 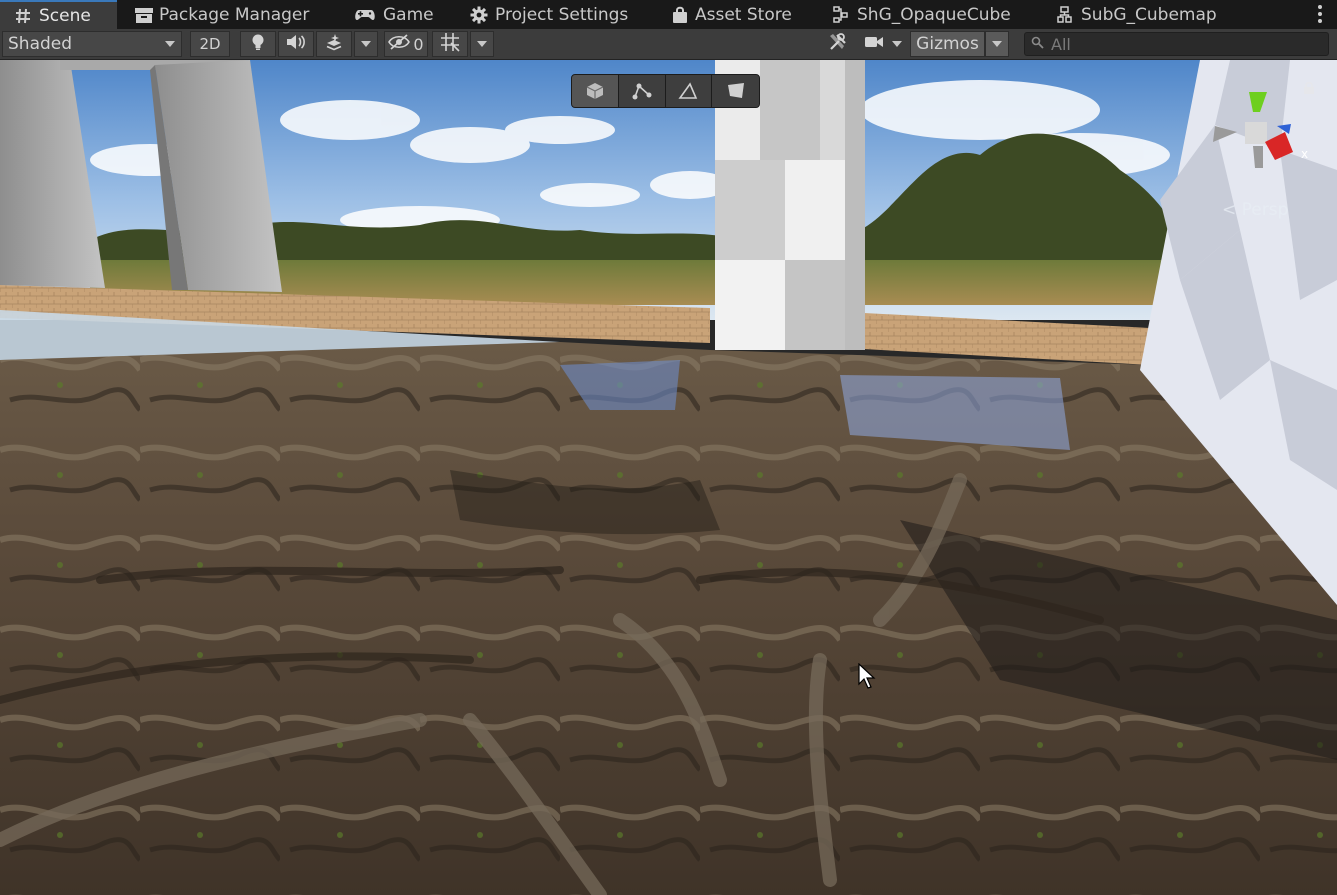 What do you see at coordinates (1260, 132) in the screenshot?
I see `orientation-gizmo: x` at bounding box center [1260, 132].